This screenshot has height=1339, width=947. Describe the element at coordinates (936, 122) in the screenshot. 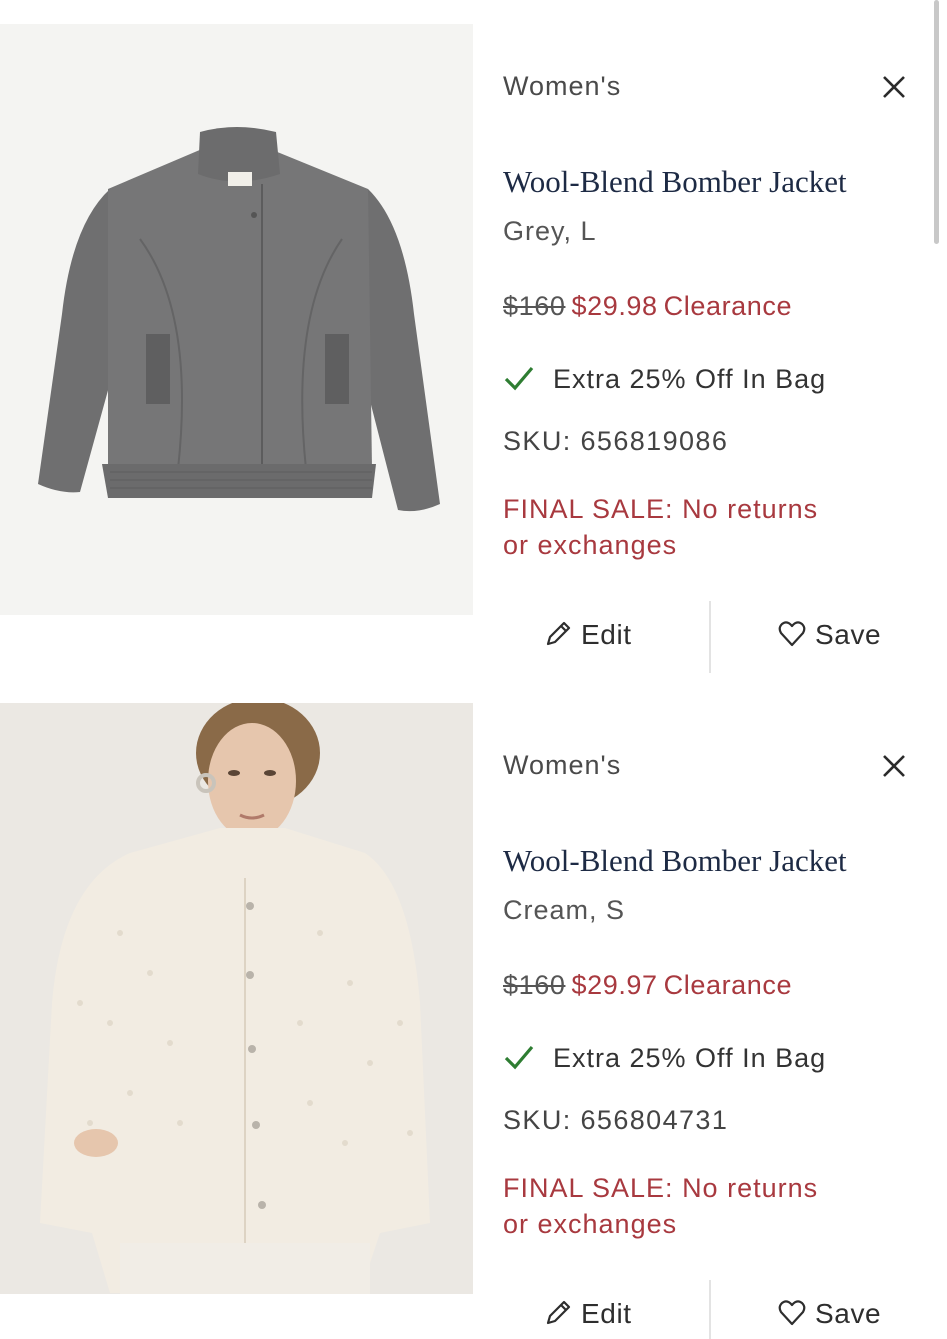

I see `scrollbar` at that location.